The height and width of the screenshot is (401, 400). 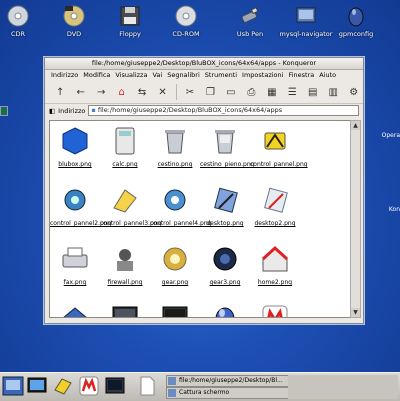 What do you see at coordinates (37, 386) in the screenshot?
I see `desktop-icon` at bounding box center [37, 386].